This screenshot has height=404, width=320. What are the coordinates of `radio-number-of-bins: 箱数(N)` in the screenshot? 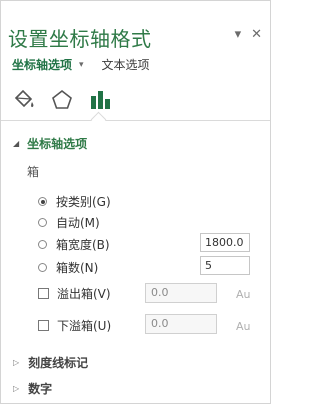 It's located at (68, 267).